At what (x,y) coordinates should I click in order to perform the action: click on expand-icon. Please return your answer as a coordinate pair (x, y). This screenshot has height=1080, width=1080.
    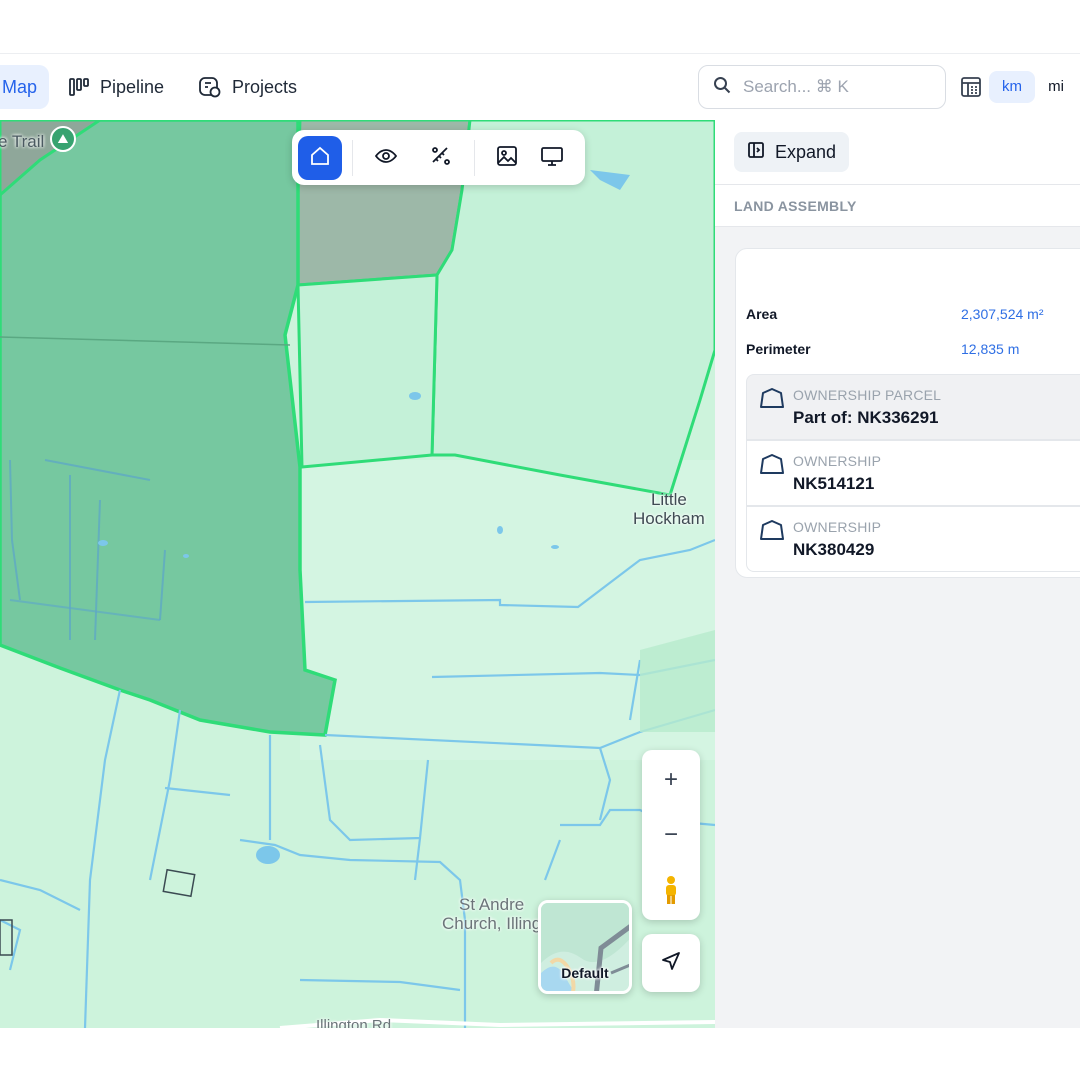
    Looking at the image, I should click on (756, 152).